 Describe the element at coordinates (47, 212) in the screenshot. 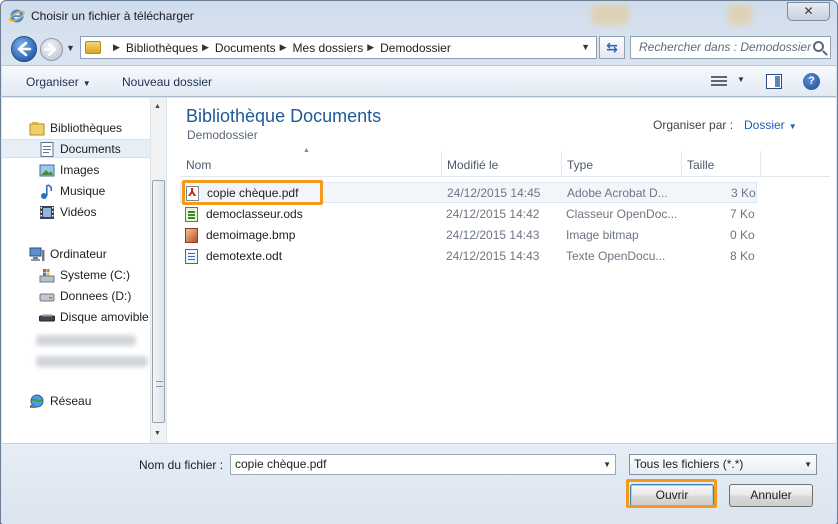

I see `videos-icon` at that location.